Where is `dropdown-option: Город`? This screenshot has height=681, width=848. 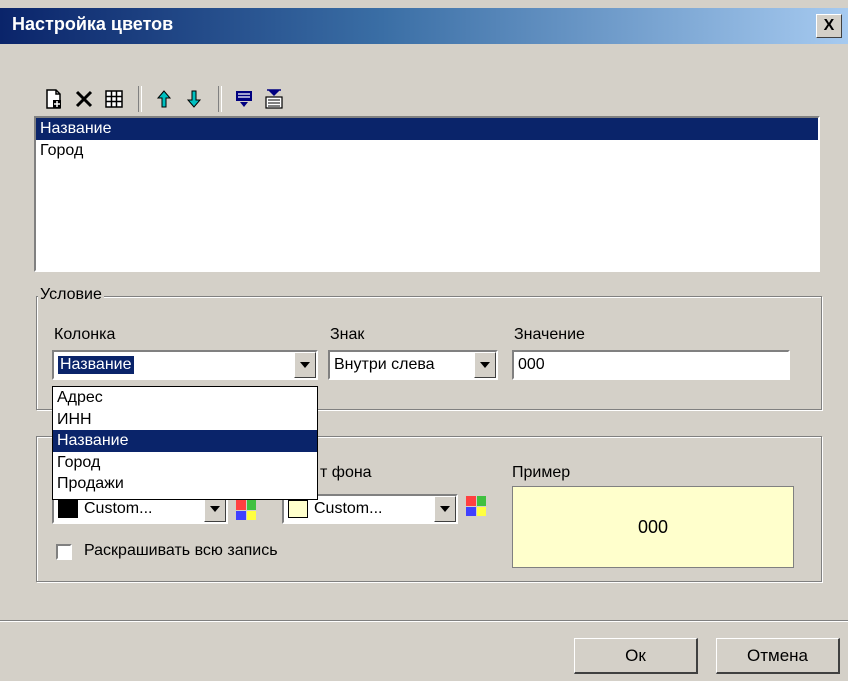
dropdown-option: Город is located at coordinates (185, 463).